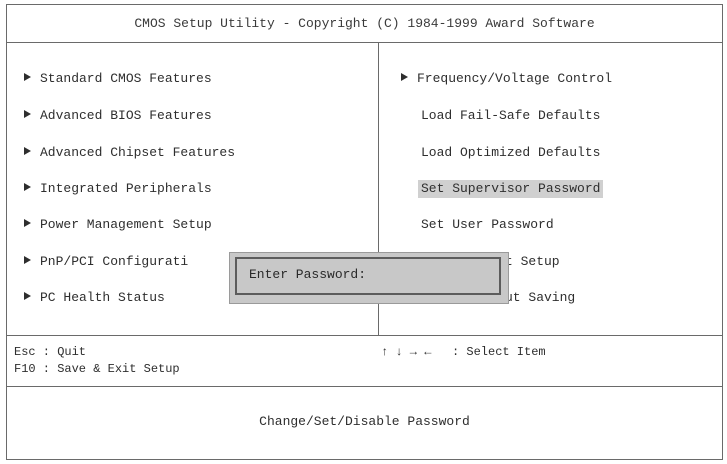 The image size is (727, 464). I want to click on menu-item-label: PC Health Status, so click(102, 297).